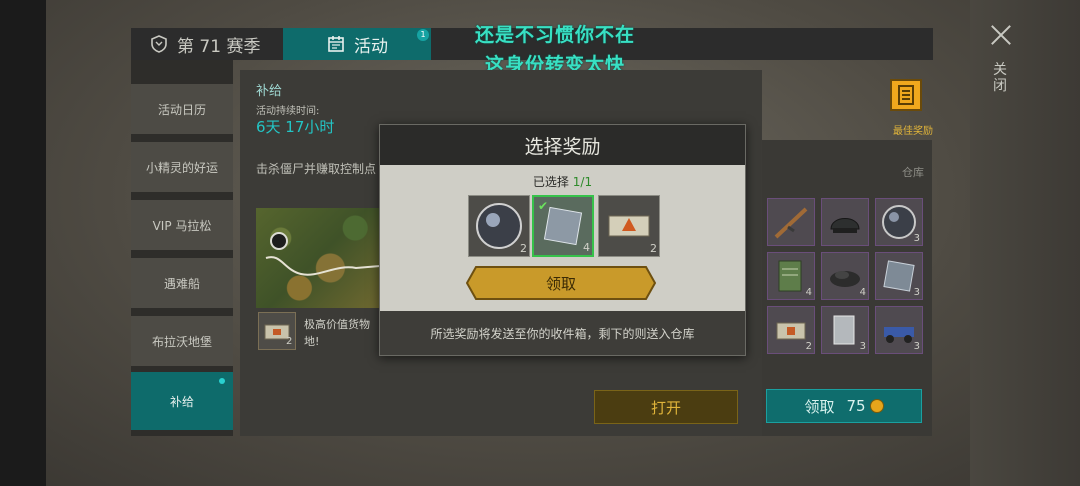 The height and width of the screenshot is (486, 1080). I want to click on sidebar-item-label: VIP 马拉松, so click(182, 225).